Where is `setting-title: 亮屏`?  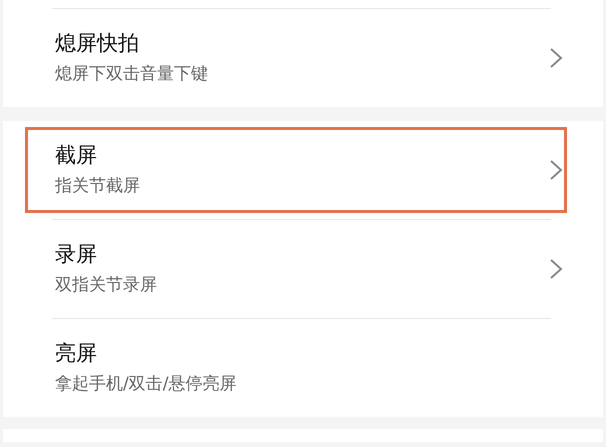
setting-title: 亮屏 is located at coordinates (76, 353).